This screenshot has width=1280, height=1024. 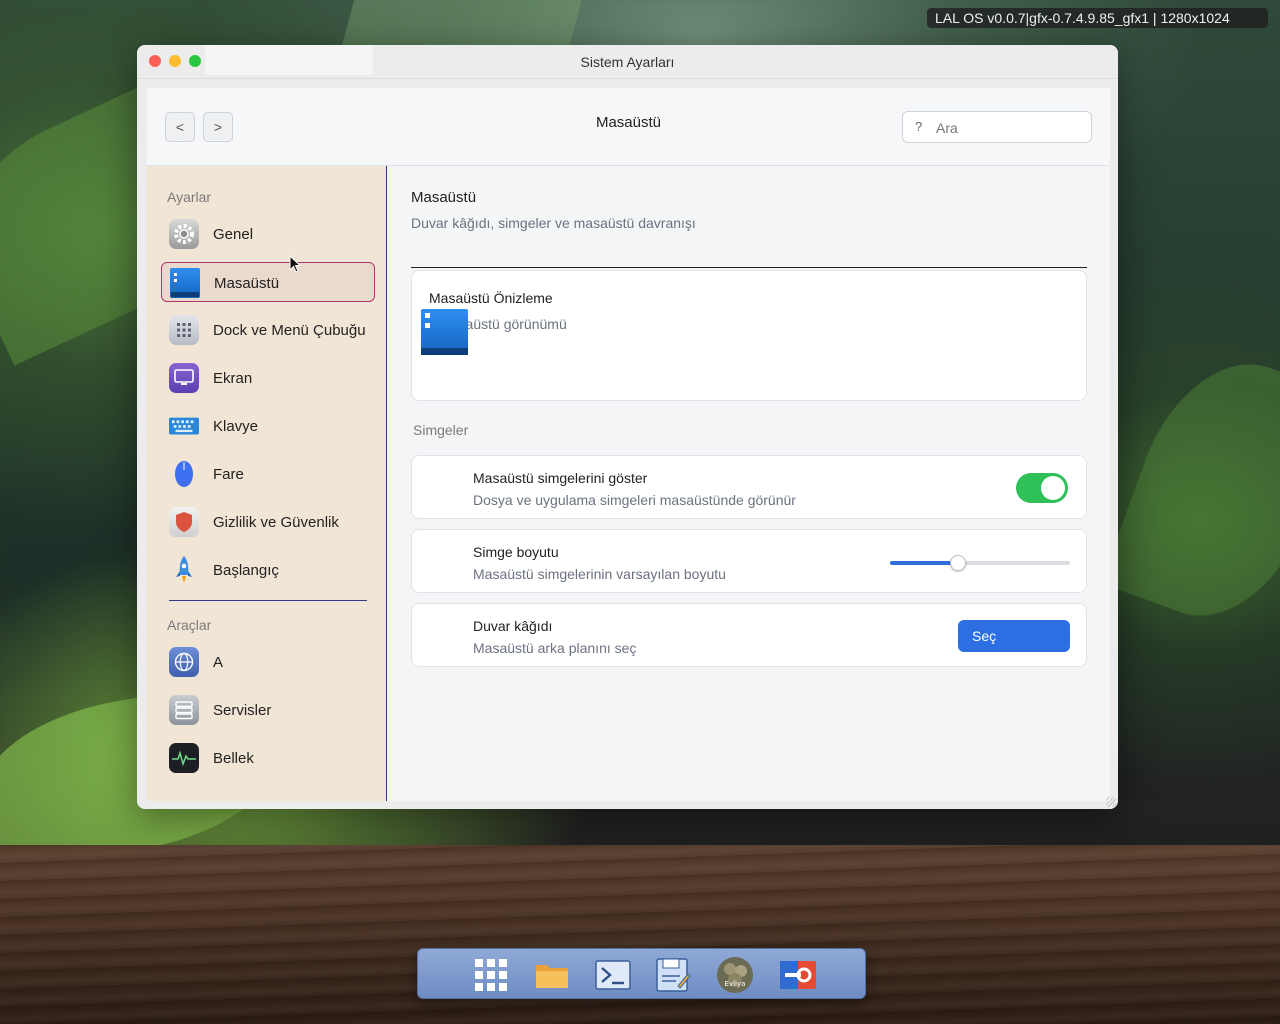 What do you see at coordinates (184, 234) in the screenshot?
I see `gear-icon` at bounding box center [184, 234].